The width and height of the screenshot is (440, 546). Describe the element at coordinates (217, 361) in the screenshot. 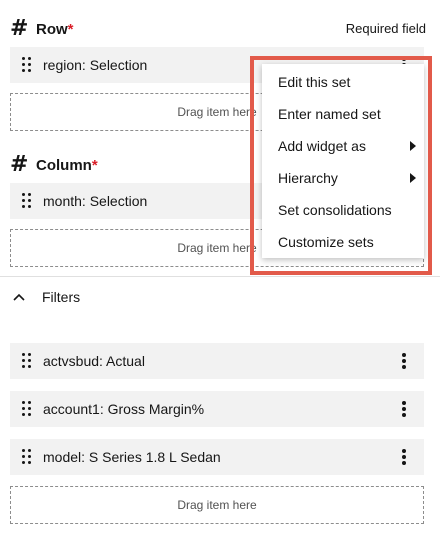

I see `filter-item: actvsbud: Actual` at that location.